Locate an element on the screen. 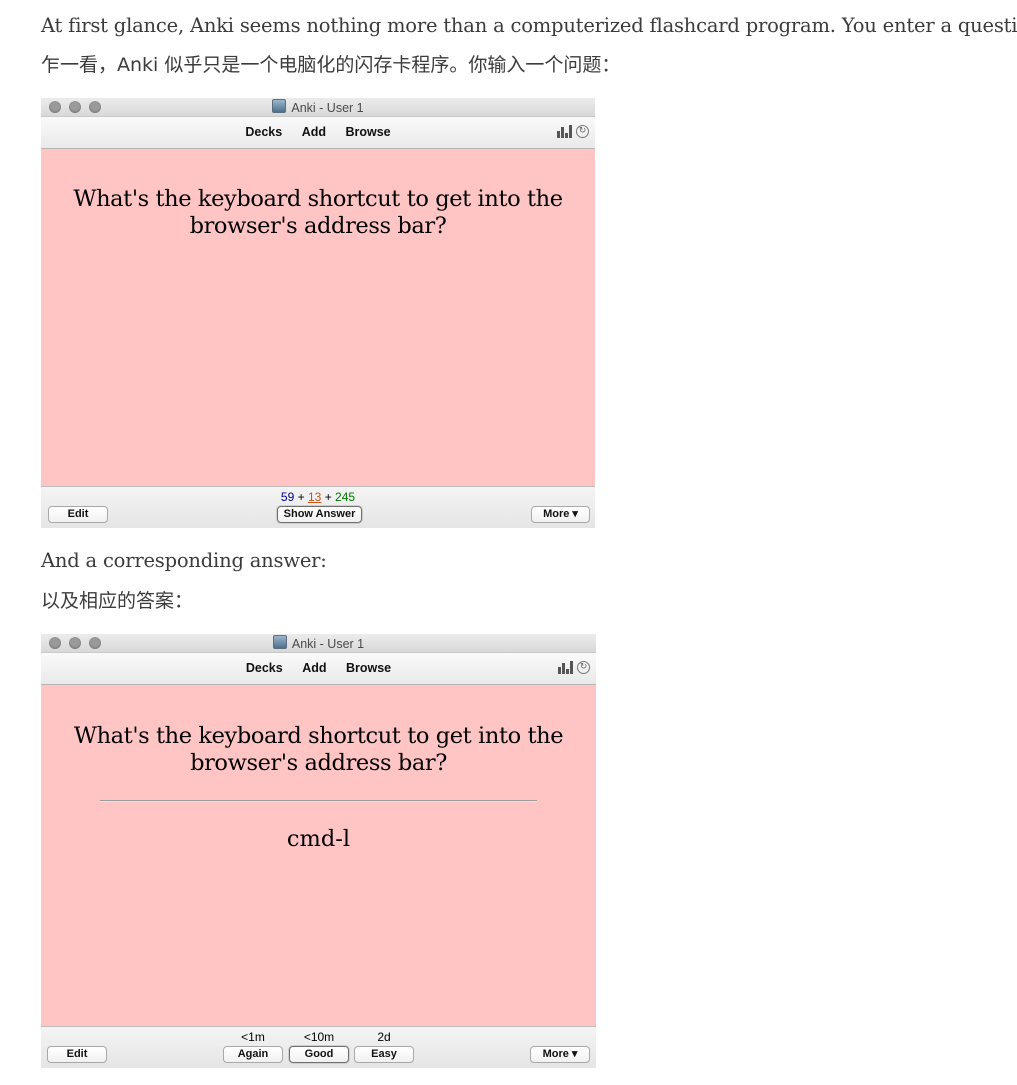  review-bottom-bar: Edit 59 + 13 + 245 Show Answer More ▾ is located at coordinates (318, 507).